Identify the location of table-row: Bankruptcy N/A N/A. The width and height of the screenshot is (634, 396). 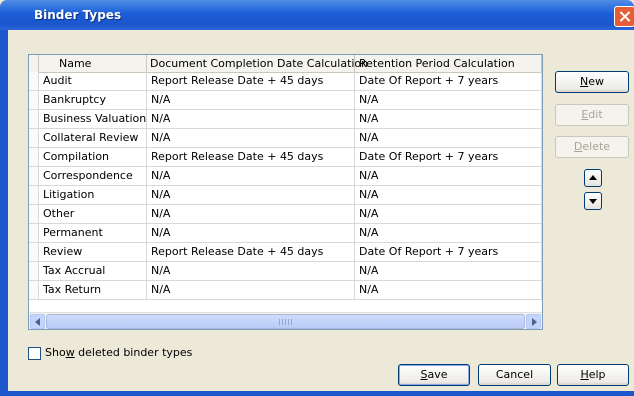
(285, 100).